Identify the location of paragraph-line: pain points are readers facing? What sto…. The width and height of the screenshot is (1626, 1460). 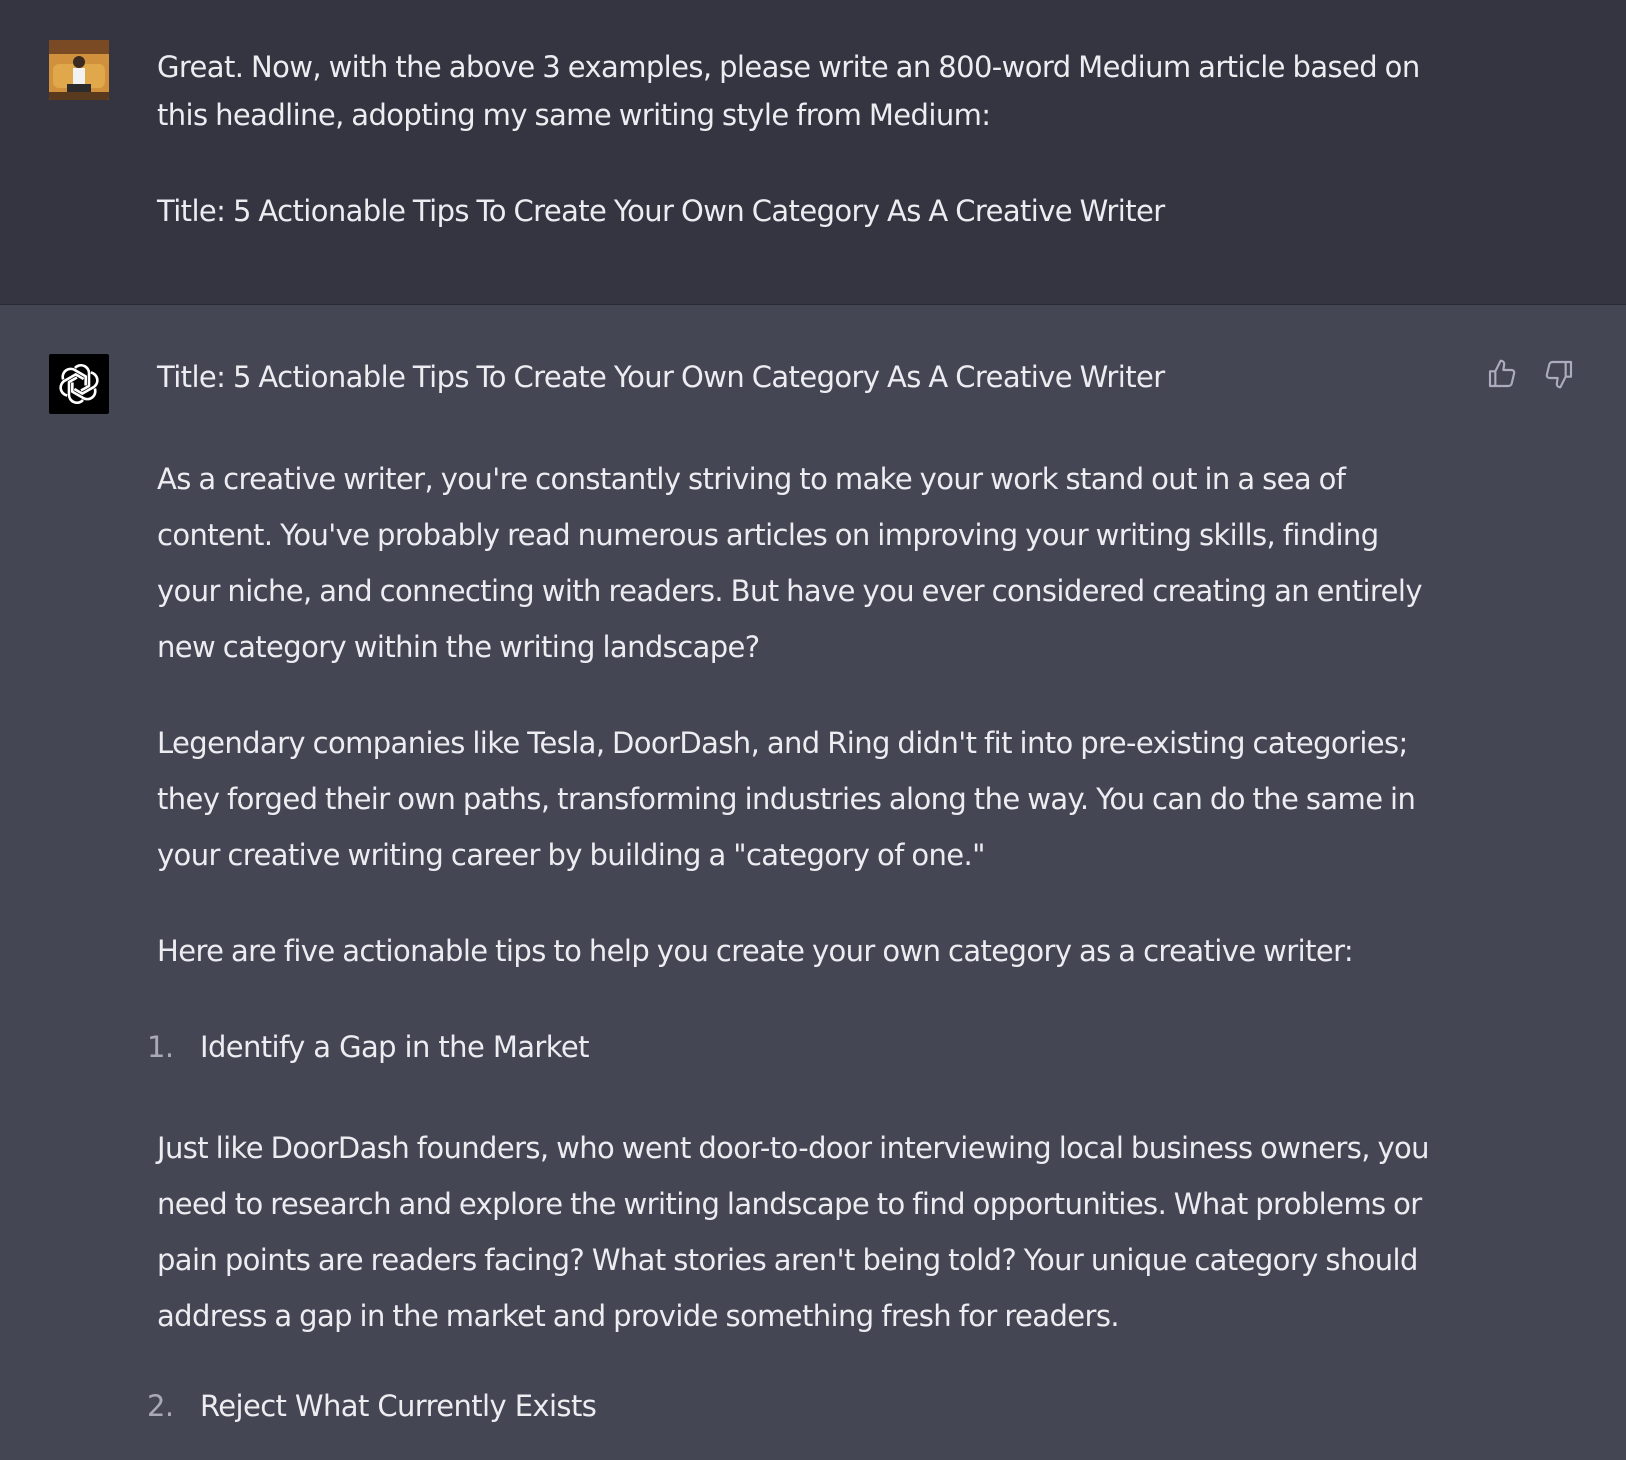
(787, 1260).